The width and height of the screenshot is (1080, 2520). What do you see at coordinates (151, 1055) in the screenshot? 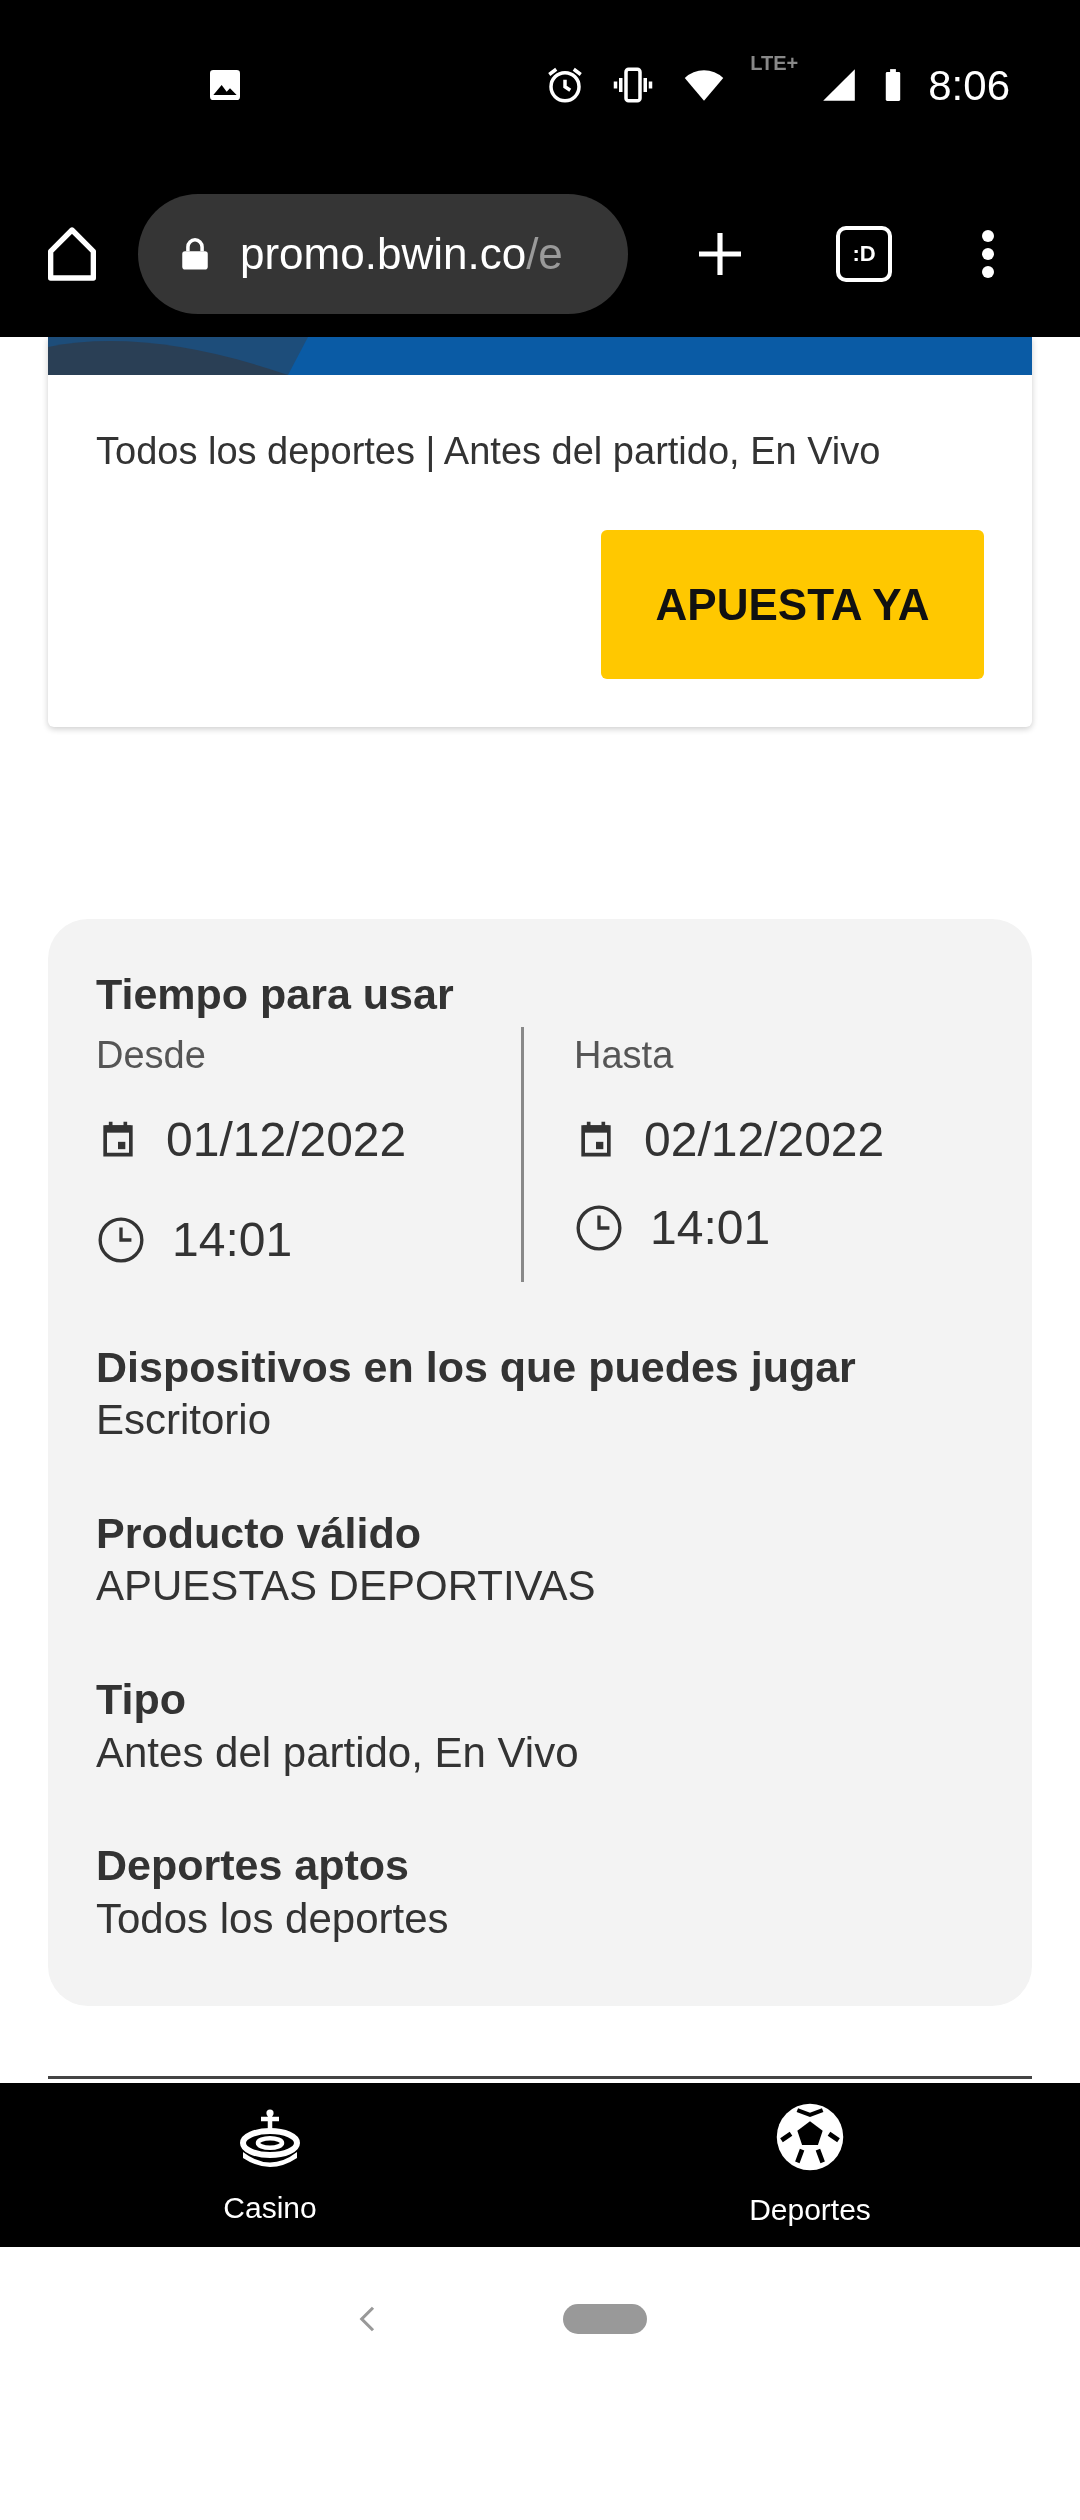
I see `period-label: Desde` at bounding box center [151, 1055].